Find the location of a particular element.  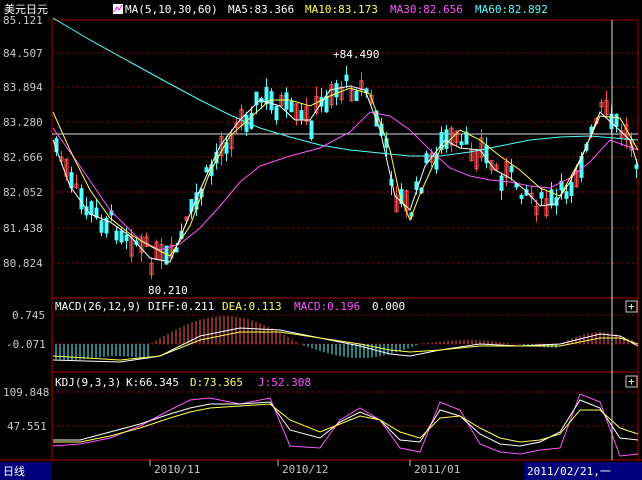

diff-value: DIFF:0.211 is located at coordinates (181, 306).